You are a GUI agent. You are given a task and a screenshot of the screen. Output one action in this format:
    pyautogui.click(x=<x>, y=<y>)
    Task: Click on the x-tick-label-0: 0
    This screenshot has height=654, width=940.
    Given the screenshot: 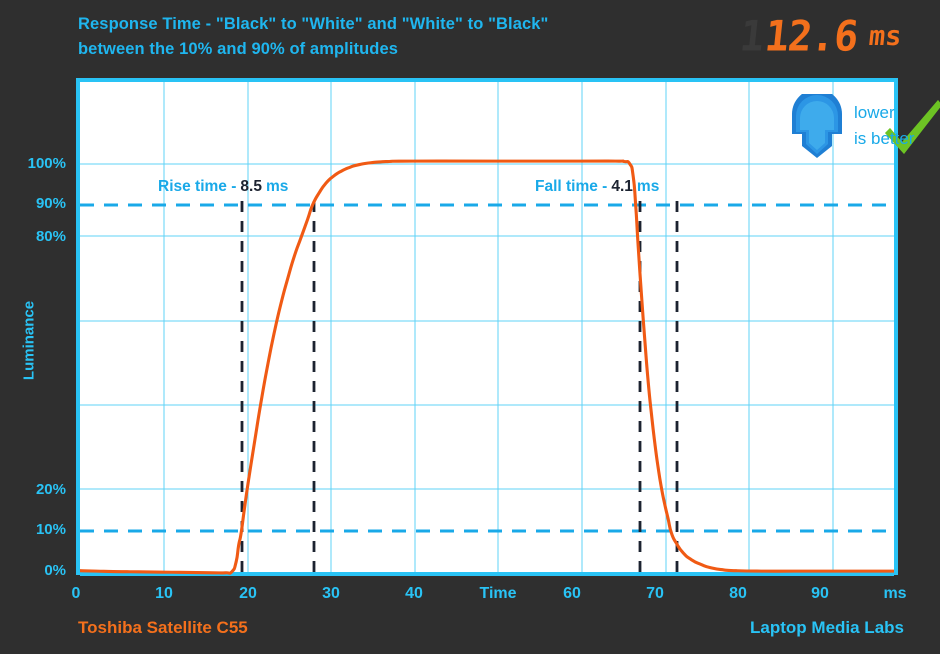 What is the action you would take?
    pyautogui.click(x=76, y=593)
    